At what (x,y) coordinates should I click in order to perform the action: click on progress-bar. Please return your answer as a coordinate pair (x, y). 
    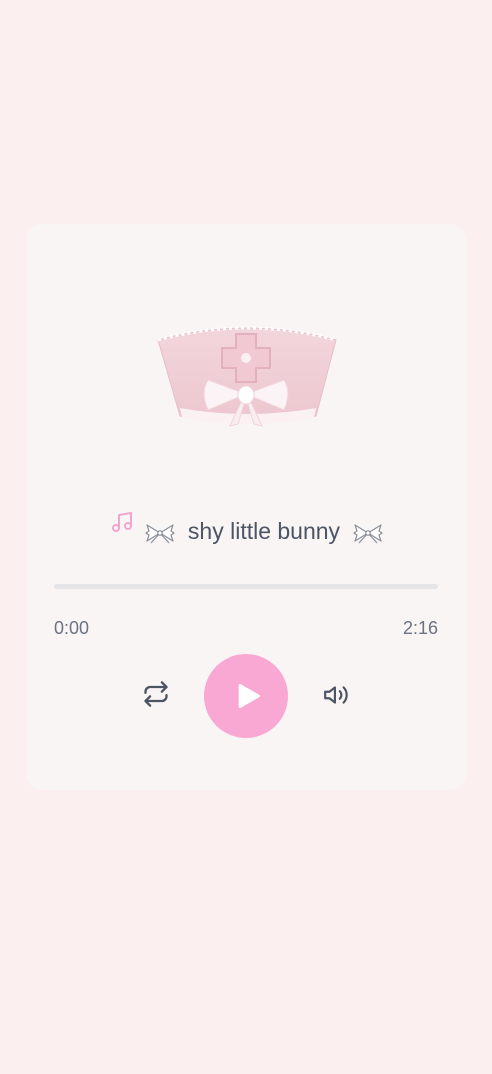
    Looking at the image, I should click on (246, 586).